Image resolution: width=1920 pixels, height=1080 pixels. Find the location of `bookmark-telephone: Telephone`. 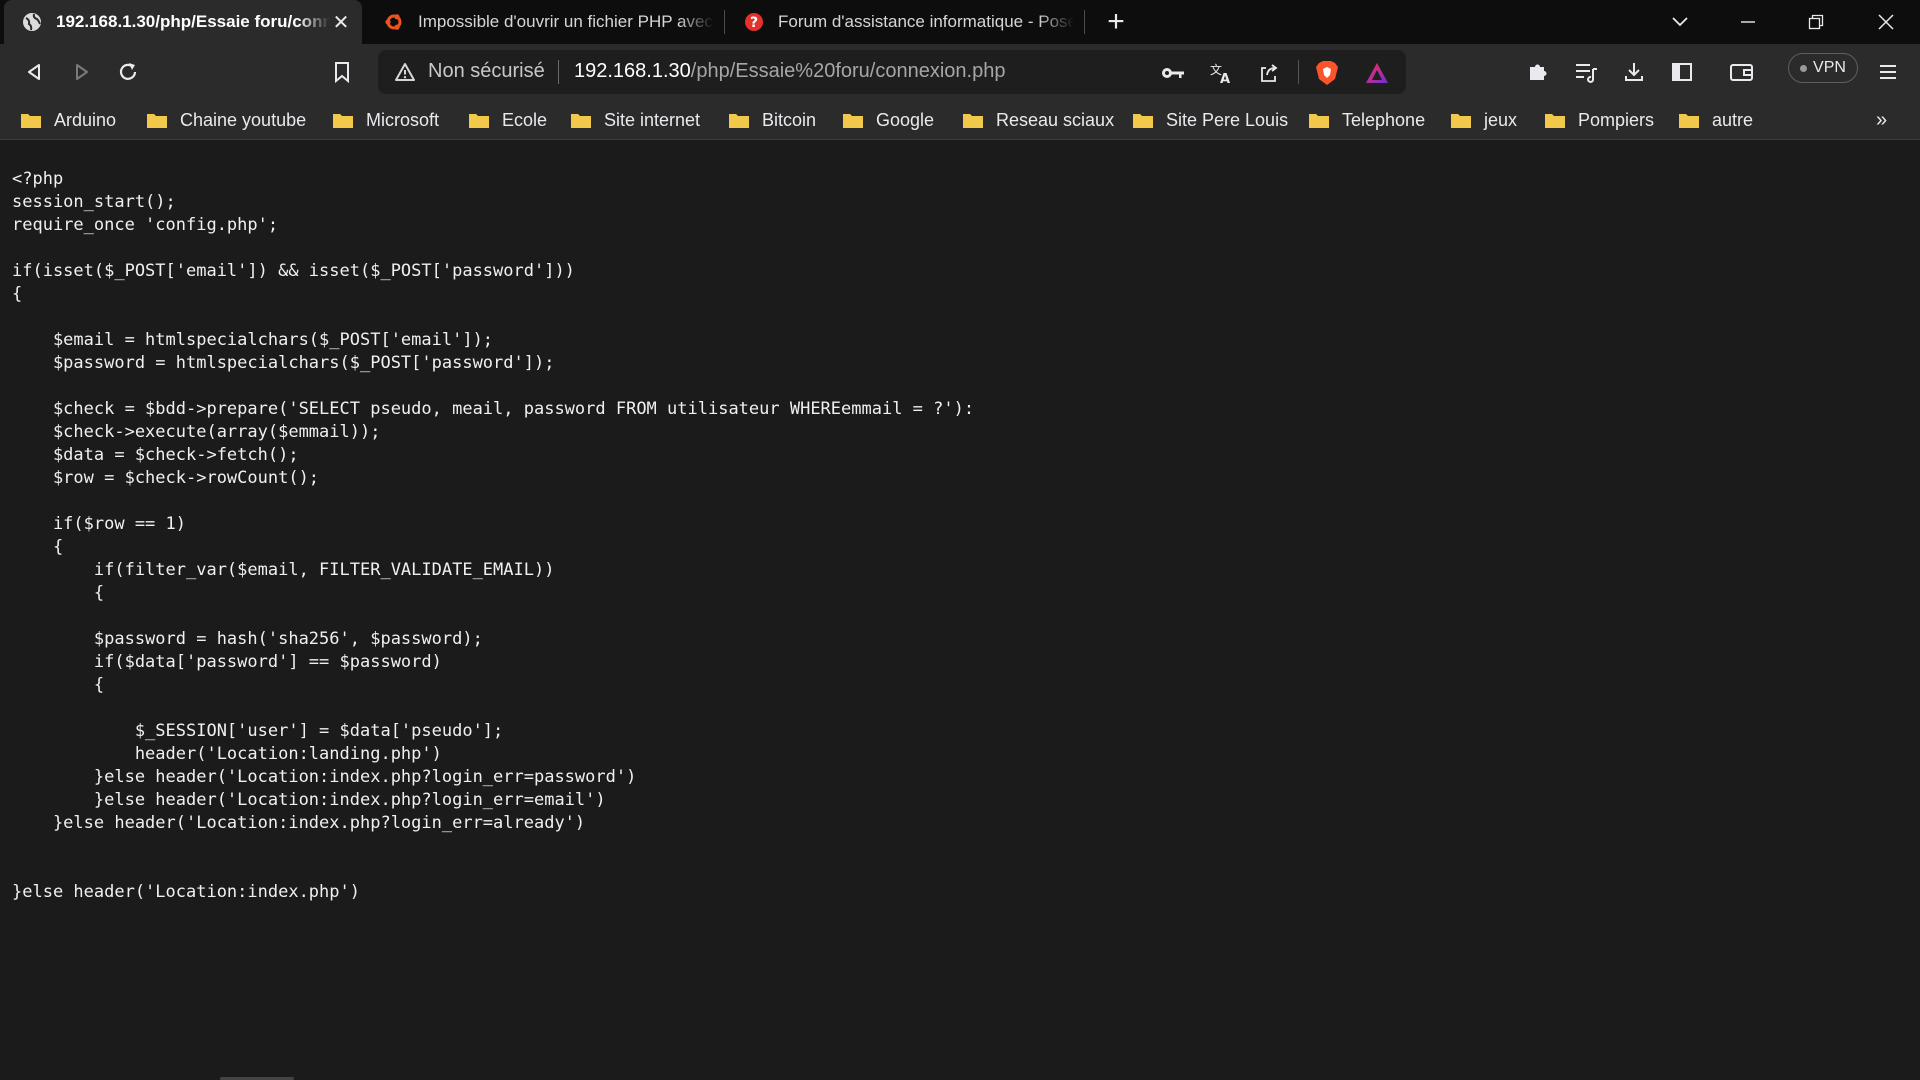

bookmark-telephone: Telephone is located at coordinates (1366, 120).